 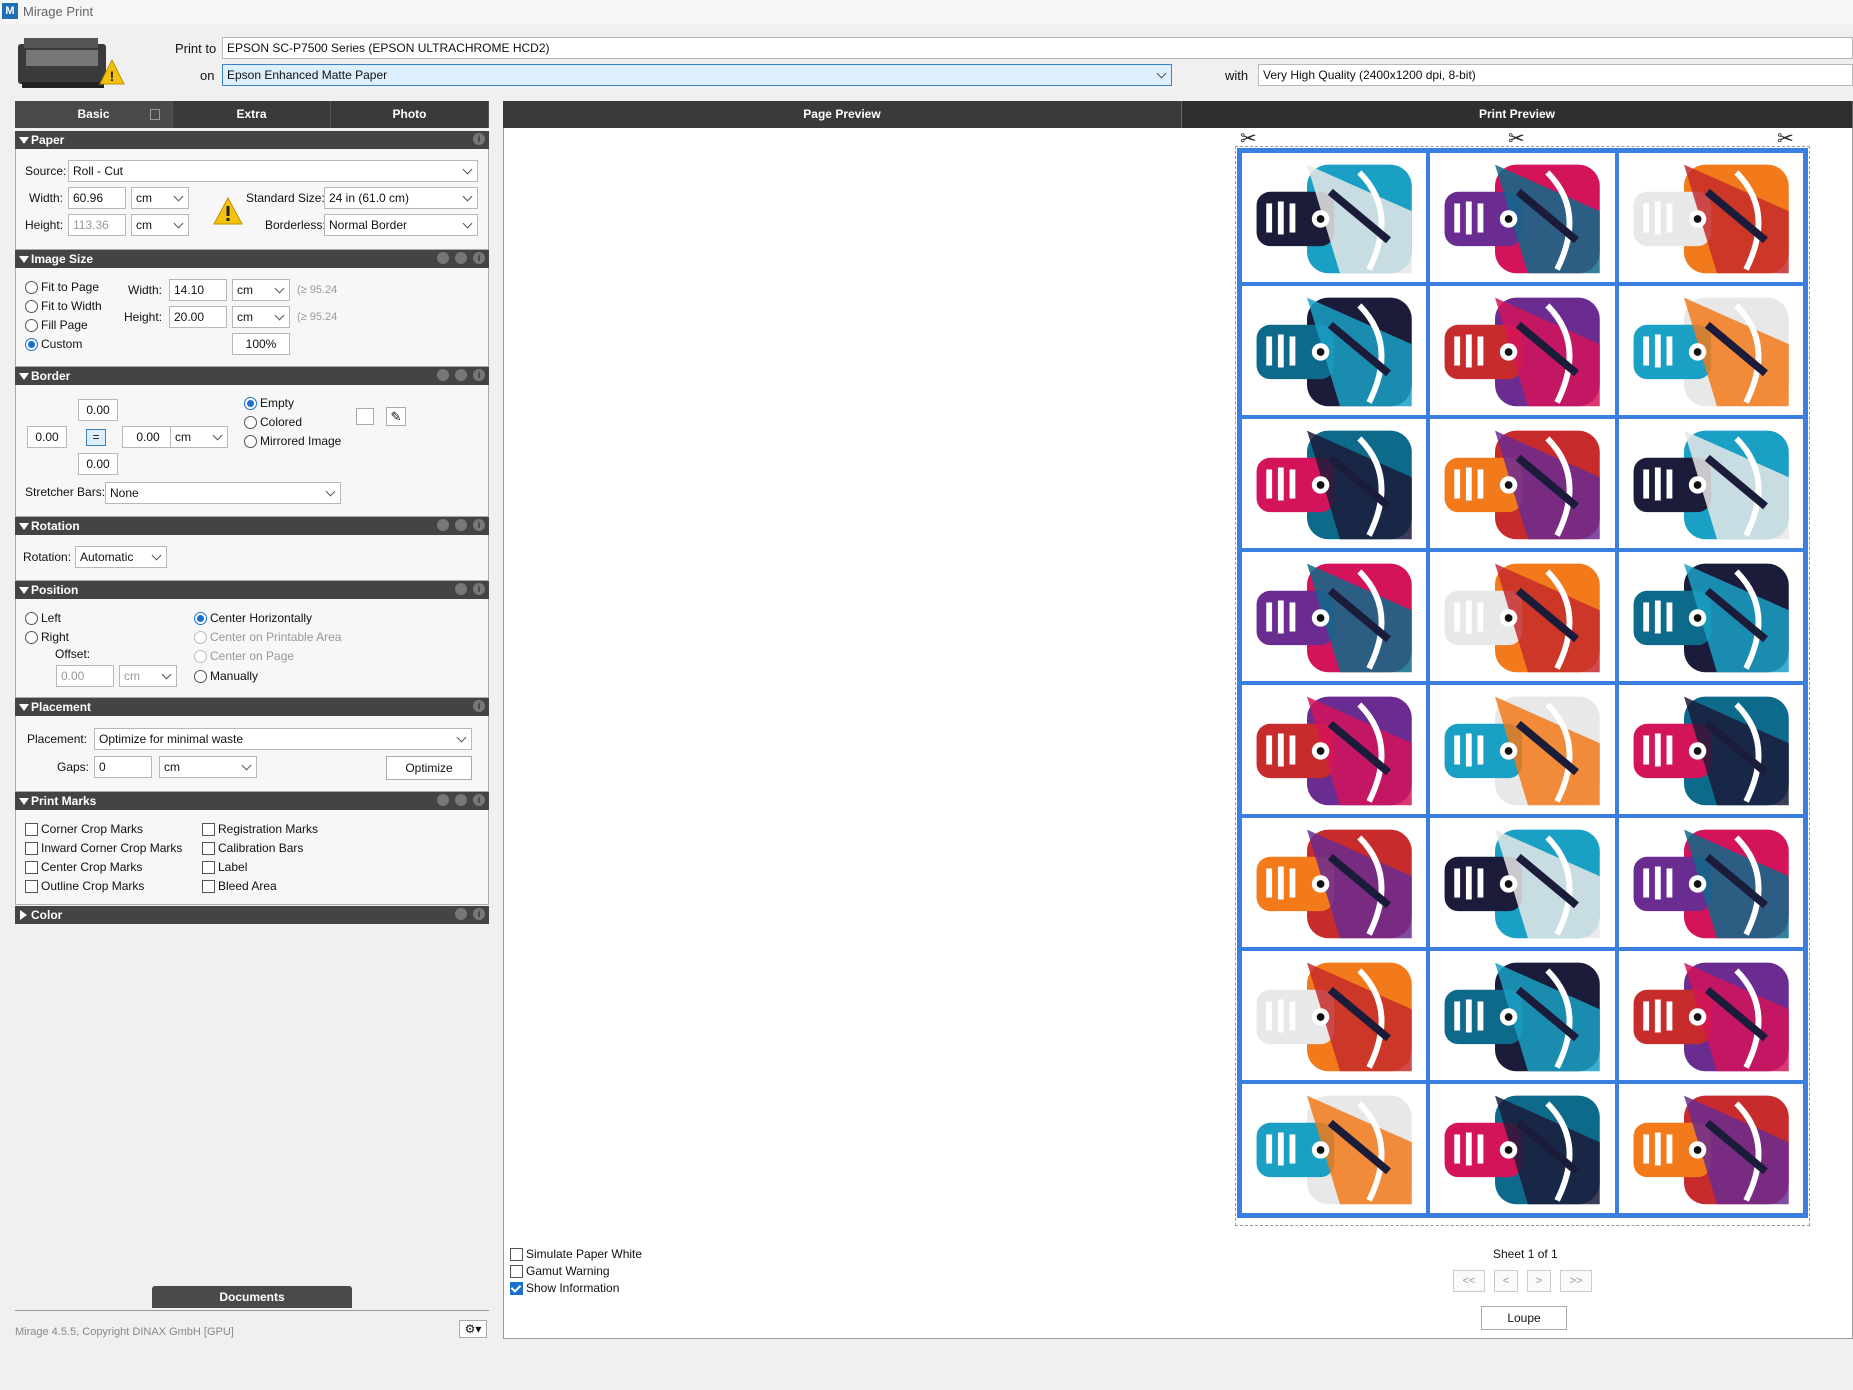 What do you see at coordinates (1469, 1281) in the screenshot?
I see `first-page-button: <<` at bounding box center [1469, 1281].